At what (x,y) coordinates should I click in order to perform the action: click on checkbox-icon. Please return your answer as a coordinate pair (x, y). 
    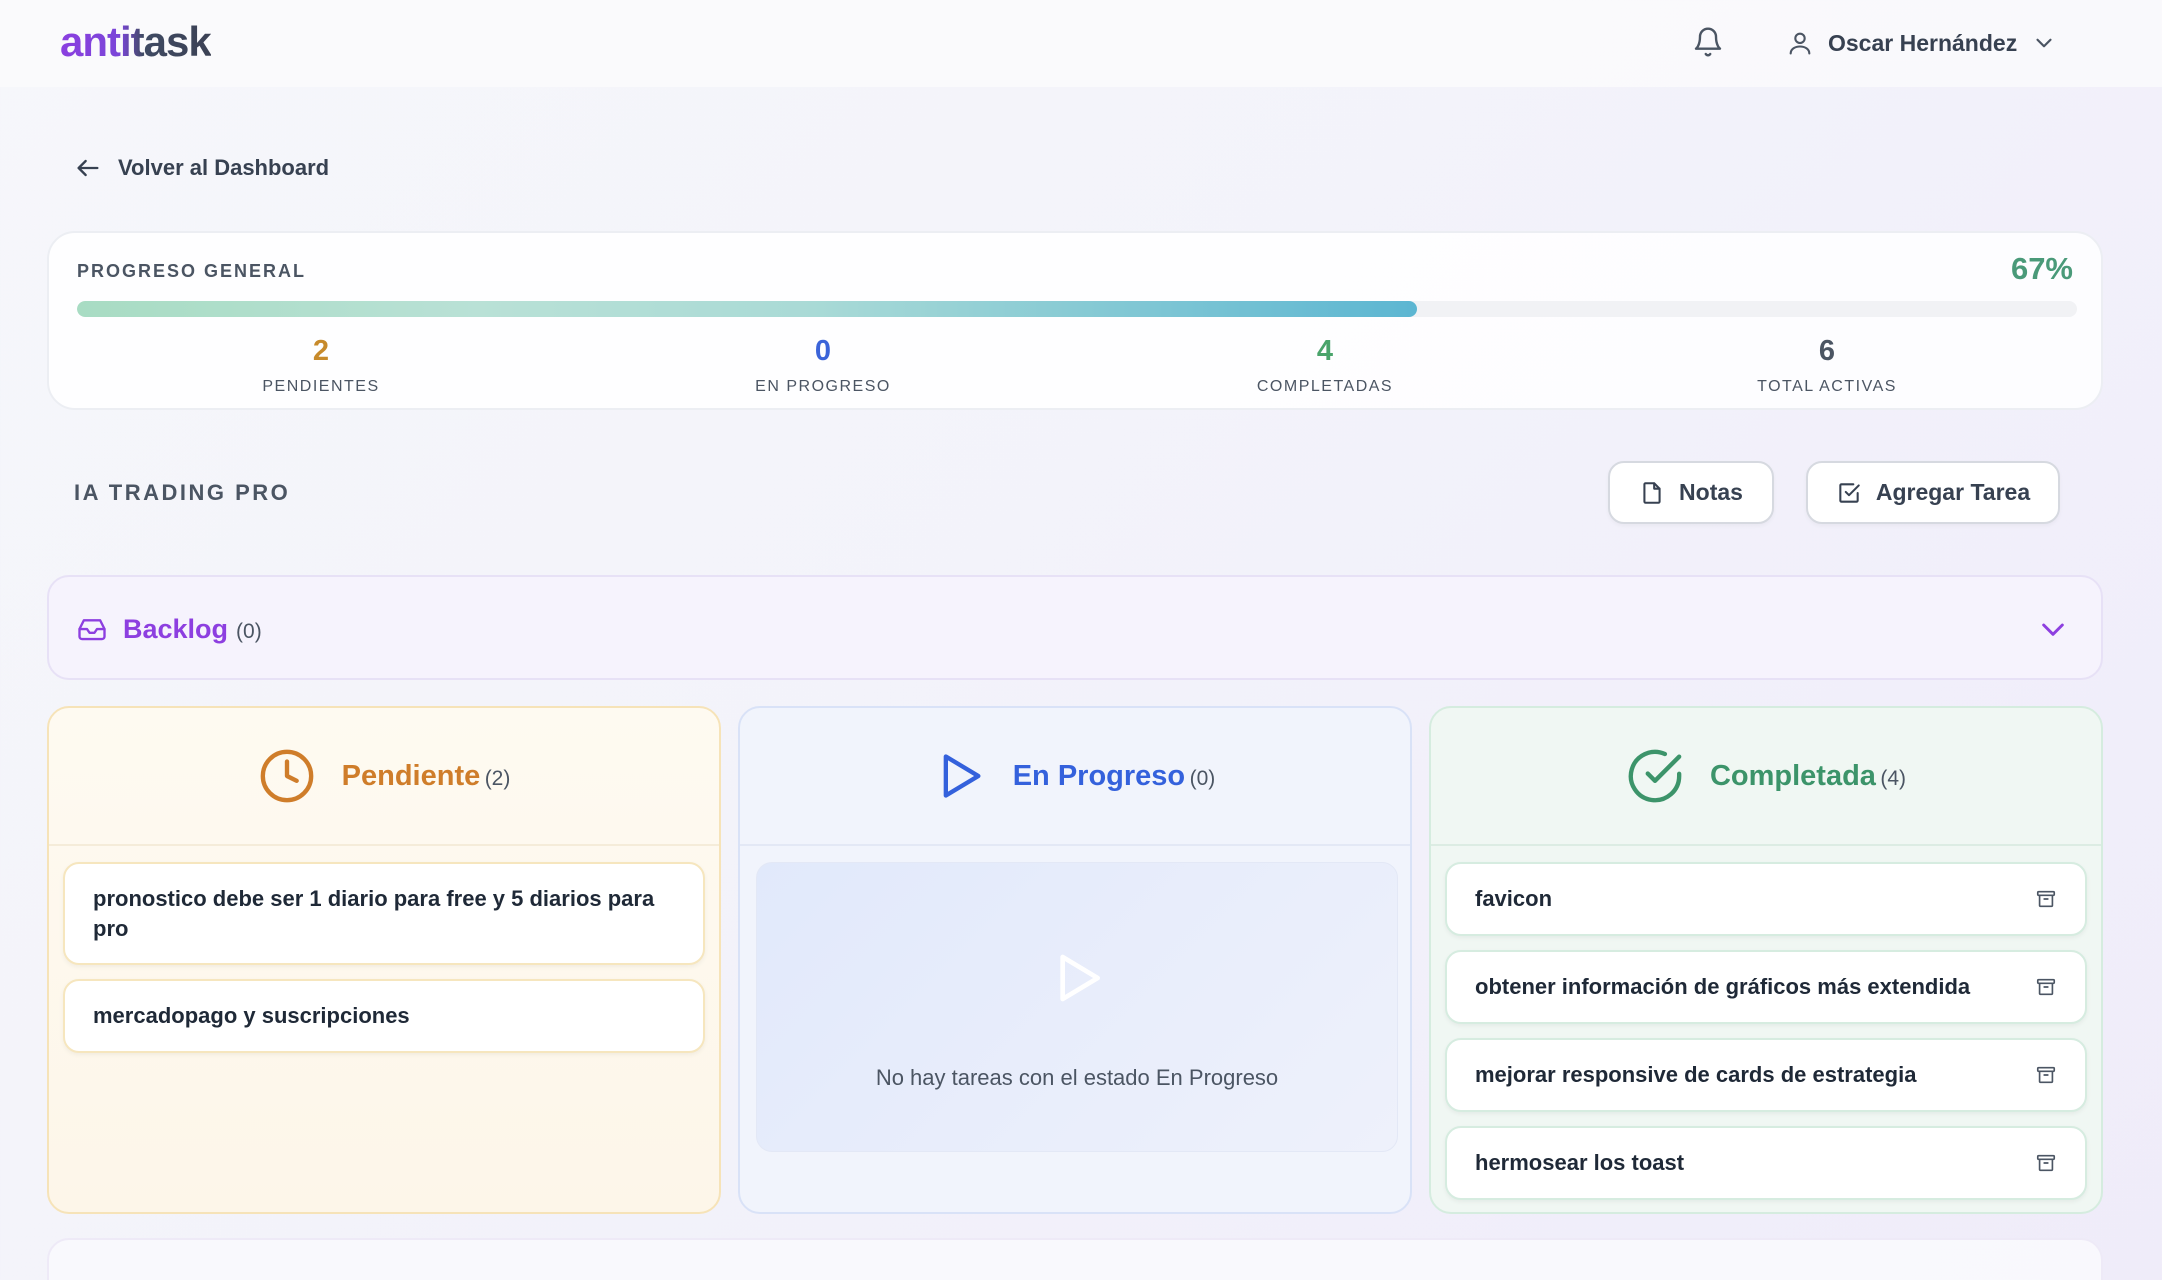
    Looking at the image, I should click on (1849, 492).